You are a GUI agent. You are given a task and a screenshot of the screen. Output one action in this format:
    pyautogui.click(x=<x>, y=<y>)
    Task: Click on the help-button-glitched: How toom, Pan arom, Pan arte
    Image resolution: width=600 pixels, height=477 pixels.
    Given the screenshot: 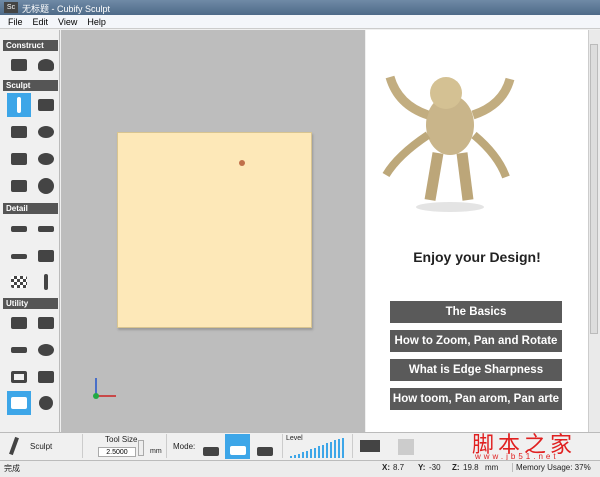 What is the action you would take?
    pyautogui.click(x=476, y=399)
    